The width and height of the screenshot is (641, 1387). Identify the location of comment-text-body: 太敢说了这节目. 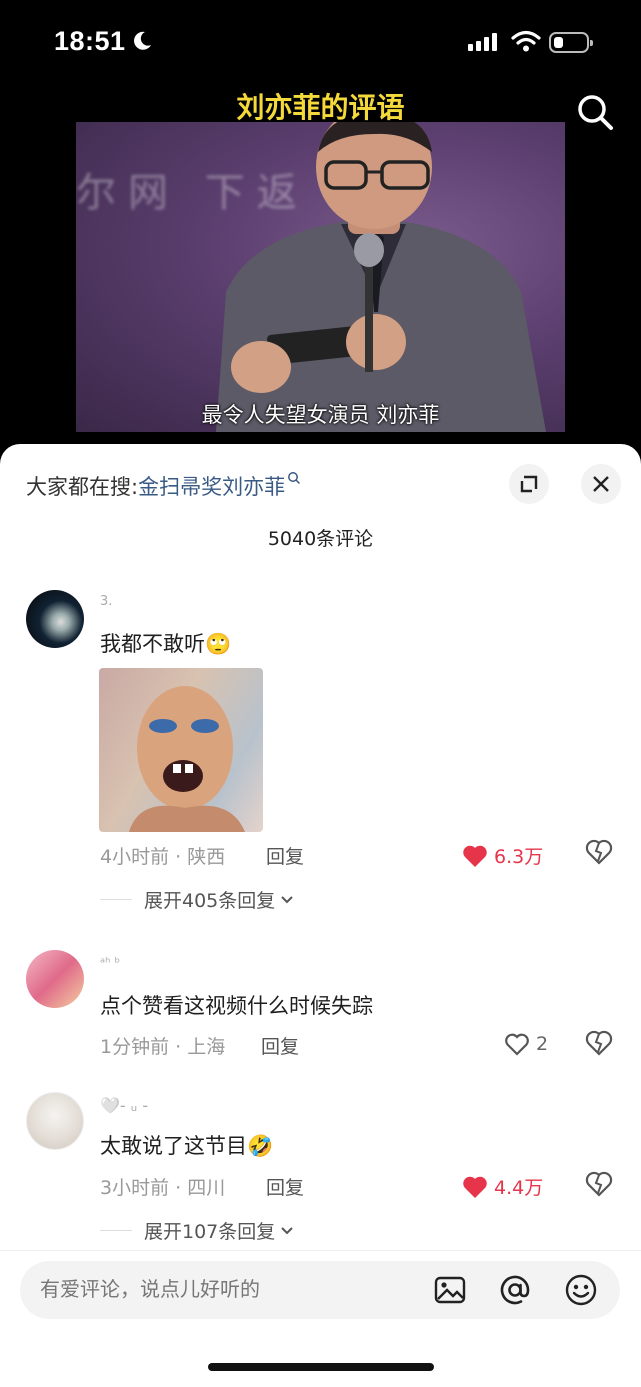
(173, 1146).